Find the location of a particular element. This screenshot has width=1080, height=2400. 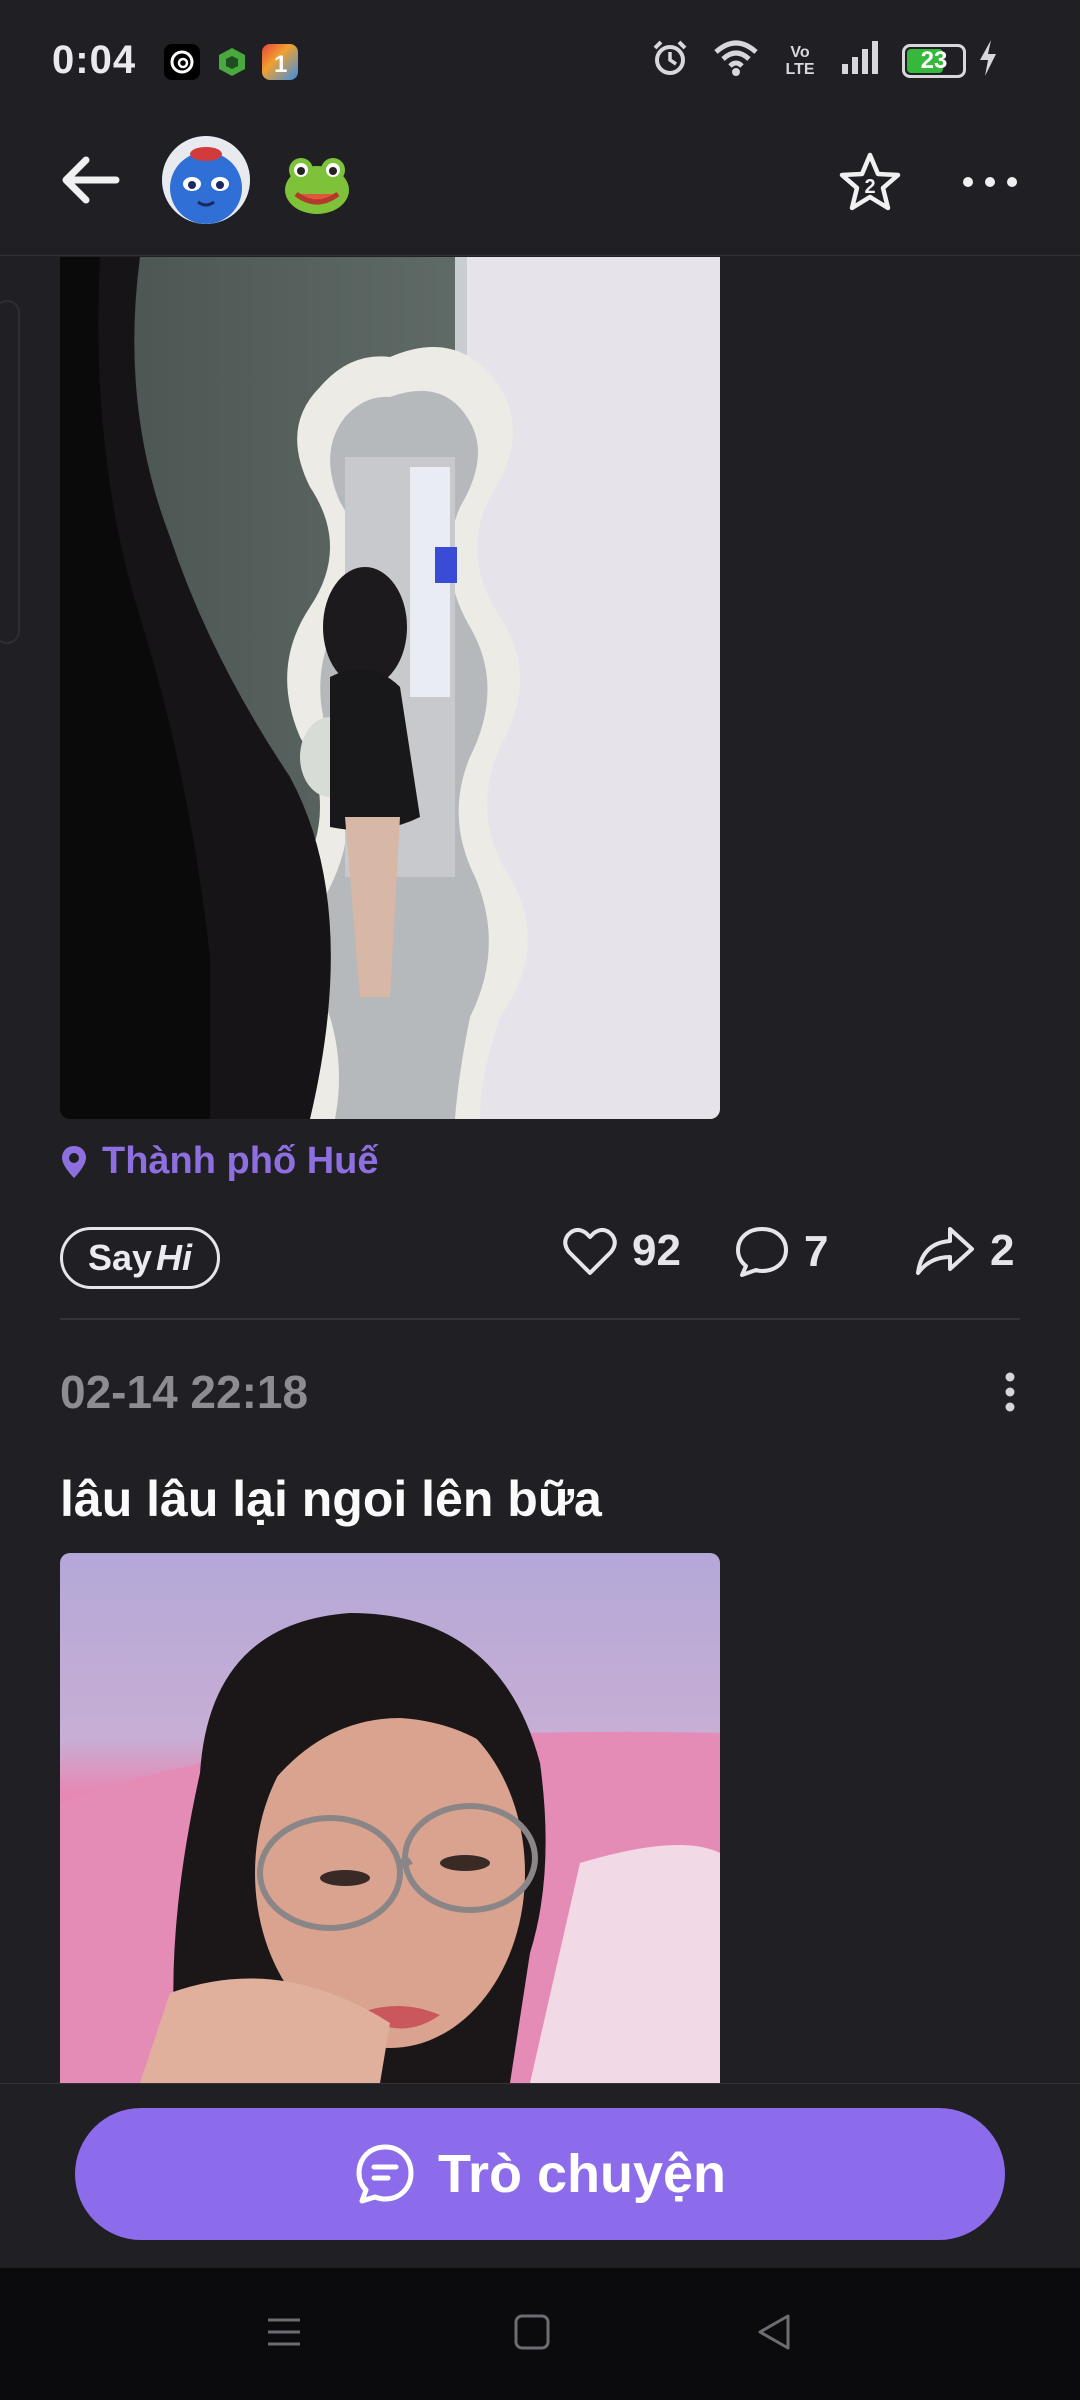

location-label: Thành phố Huế is located at coordinates (240, 1161).